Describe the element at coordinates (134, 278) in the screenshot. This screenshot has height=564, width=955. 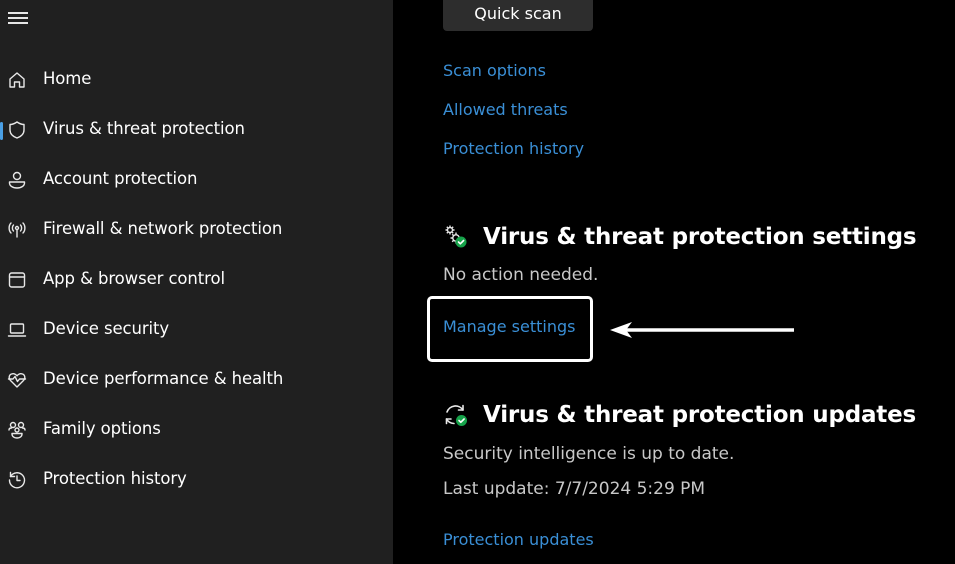
I see `sidebar-item-label: App & browser control` at that location.